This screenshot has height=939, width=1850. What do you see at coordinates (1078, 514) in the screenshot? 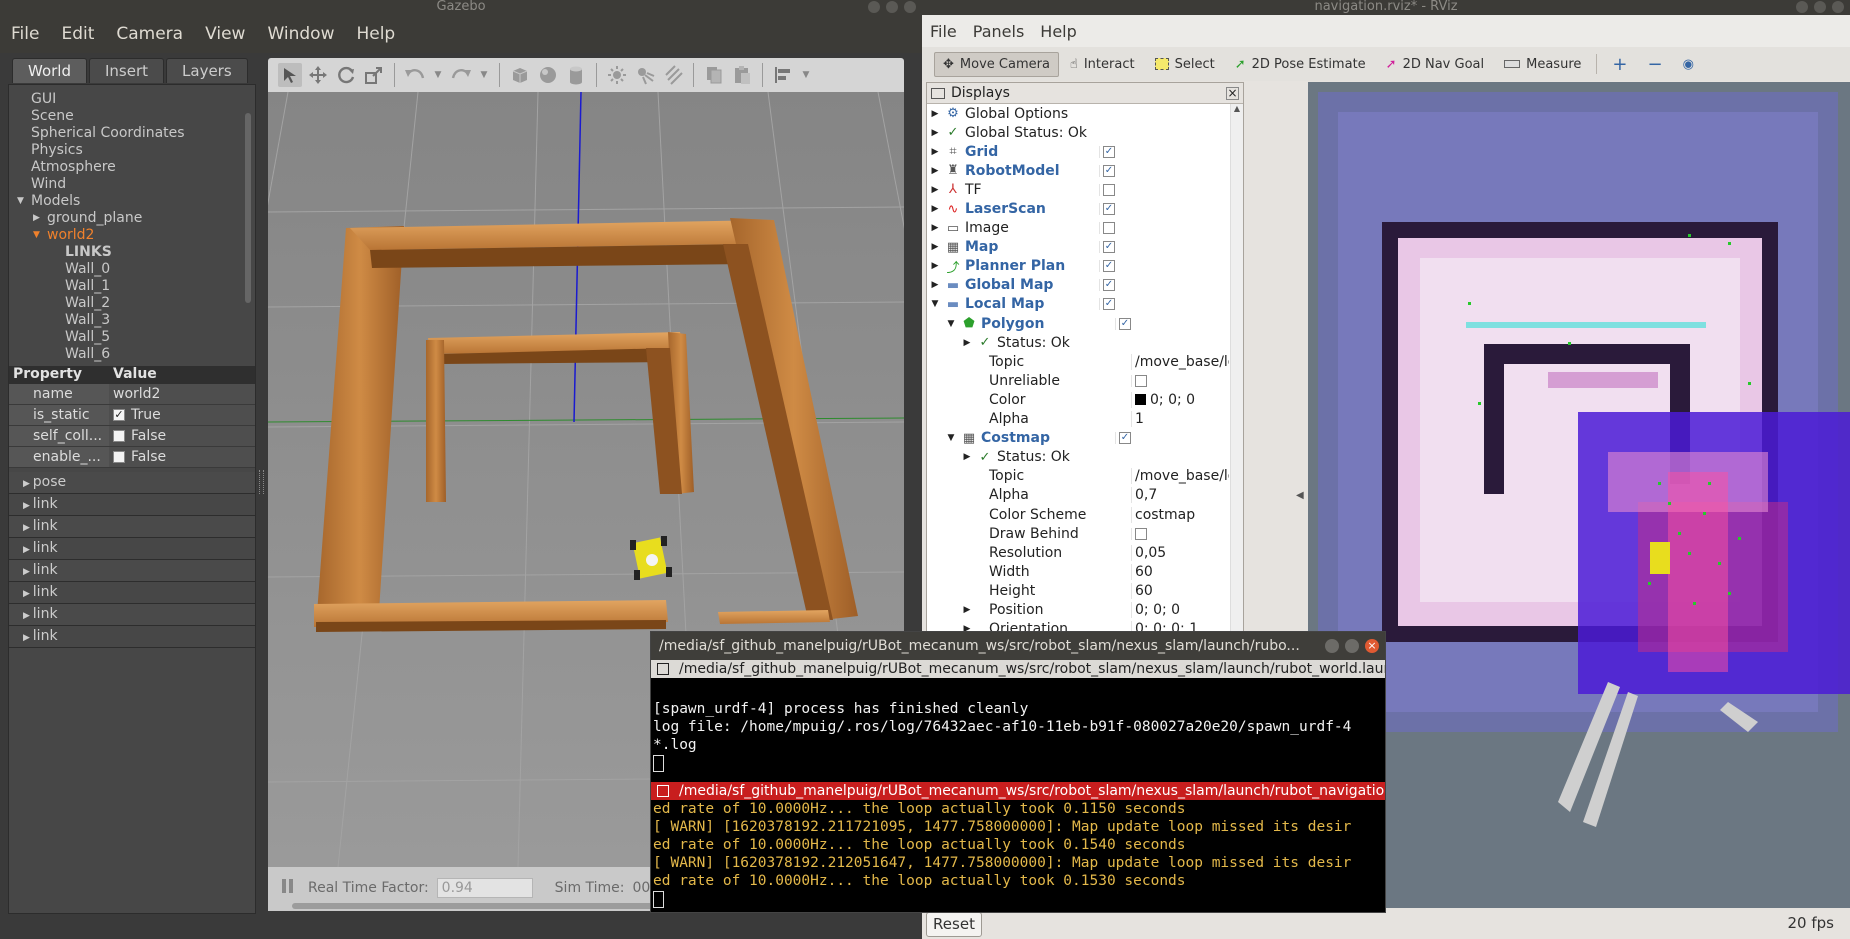
I see `display-row: Color Scheme costmap` at bounding box center [1078, 514].